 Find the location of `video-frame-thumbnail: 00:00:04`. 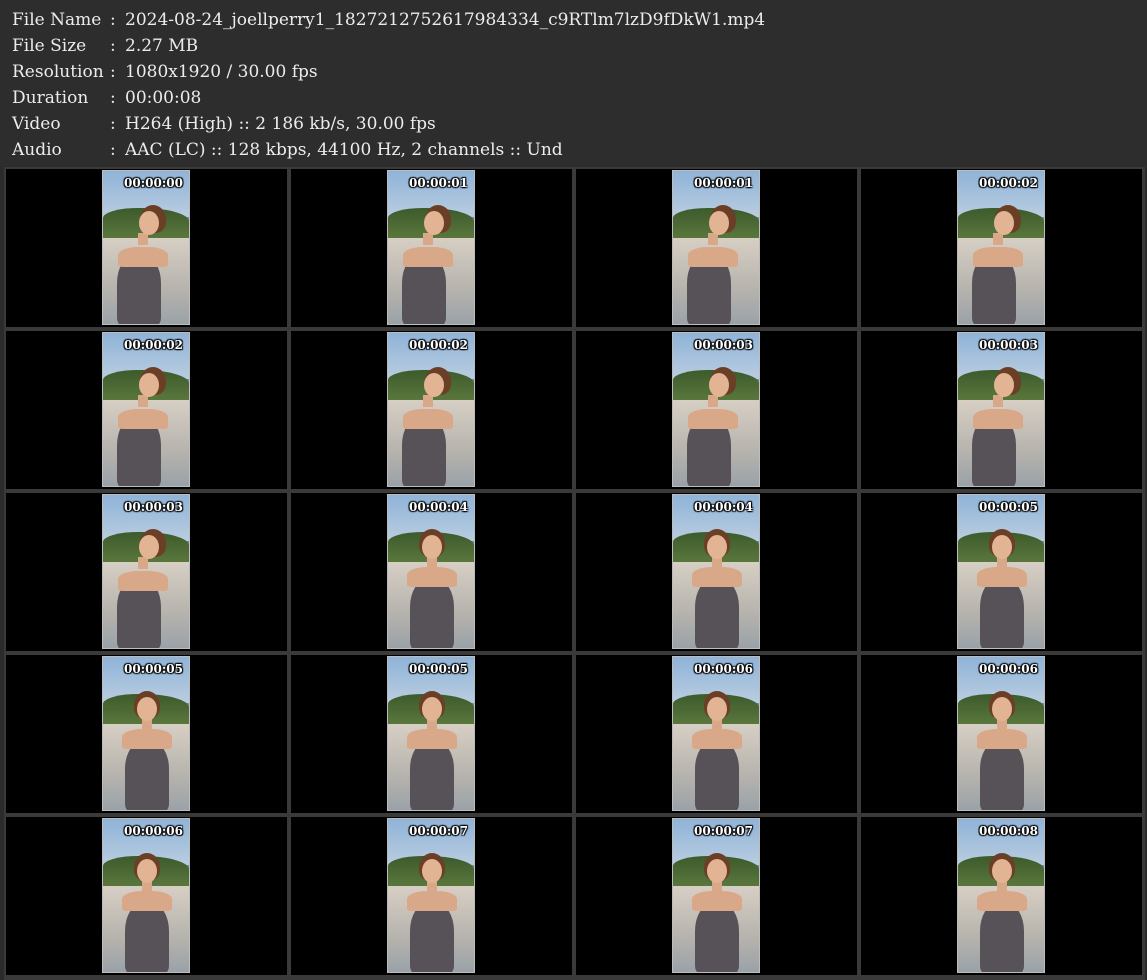

video-frame-thumbnail: 00:00:04 is located at coordinates (431, 571).